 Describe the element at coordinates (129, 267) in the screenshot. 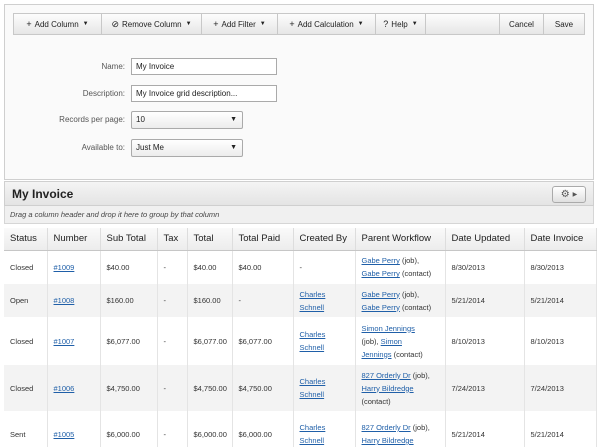

I see `subtotal-cell: $40.00` at that location.